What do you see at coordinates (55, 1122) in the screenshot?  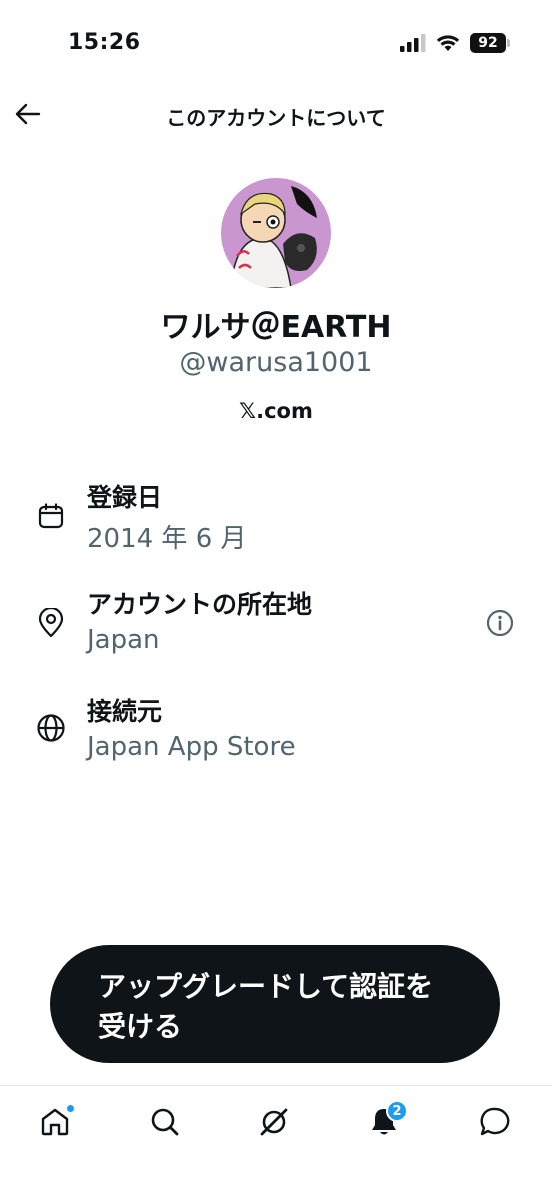 I see `tab-home` at bounding box center [55, 1122].